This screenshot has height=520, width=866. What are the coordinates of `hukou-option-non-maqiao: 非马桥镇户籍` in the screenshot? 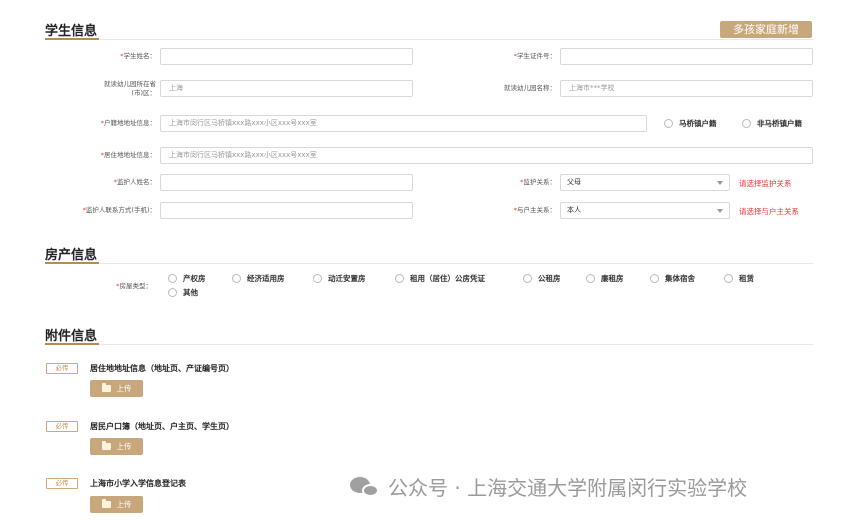 It's located at (772, 123).